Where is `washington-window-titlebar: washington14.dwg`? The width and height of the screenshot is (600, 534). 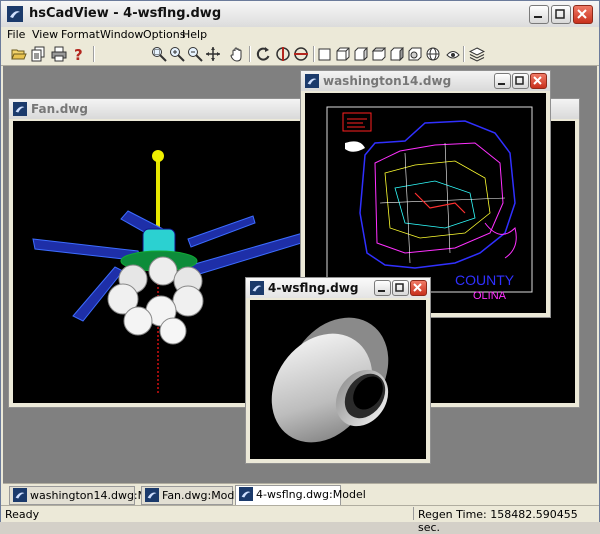
washington-window-titlebar: washington14.dwg is located at coordinates (425, 81).